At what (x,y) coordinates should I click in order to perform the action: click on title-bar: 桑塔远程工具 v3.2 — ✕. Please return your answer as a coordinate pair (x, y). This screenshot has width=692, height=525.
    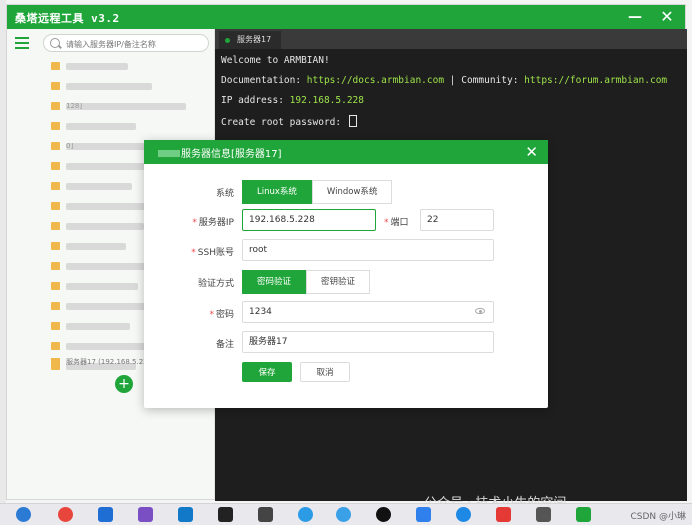
    Looking at the image, I should click on (346, 17).